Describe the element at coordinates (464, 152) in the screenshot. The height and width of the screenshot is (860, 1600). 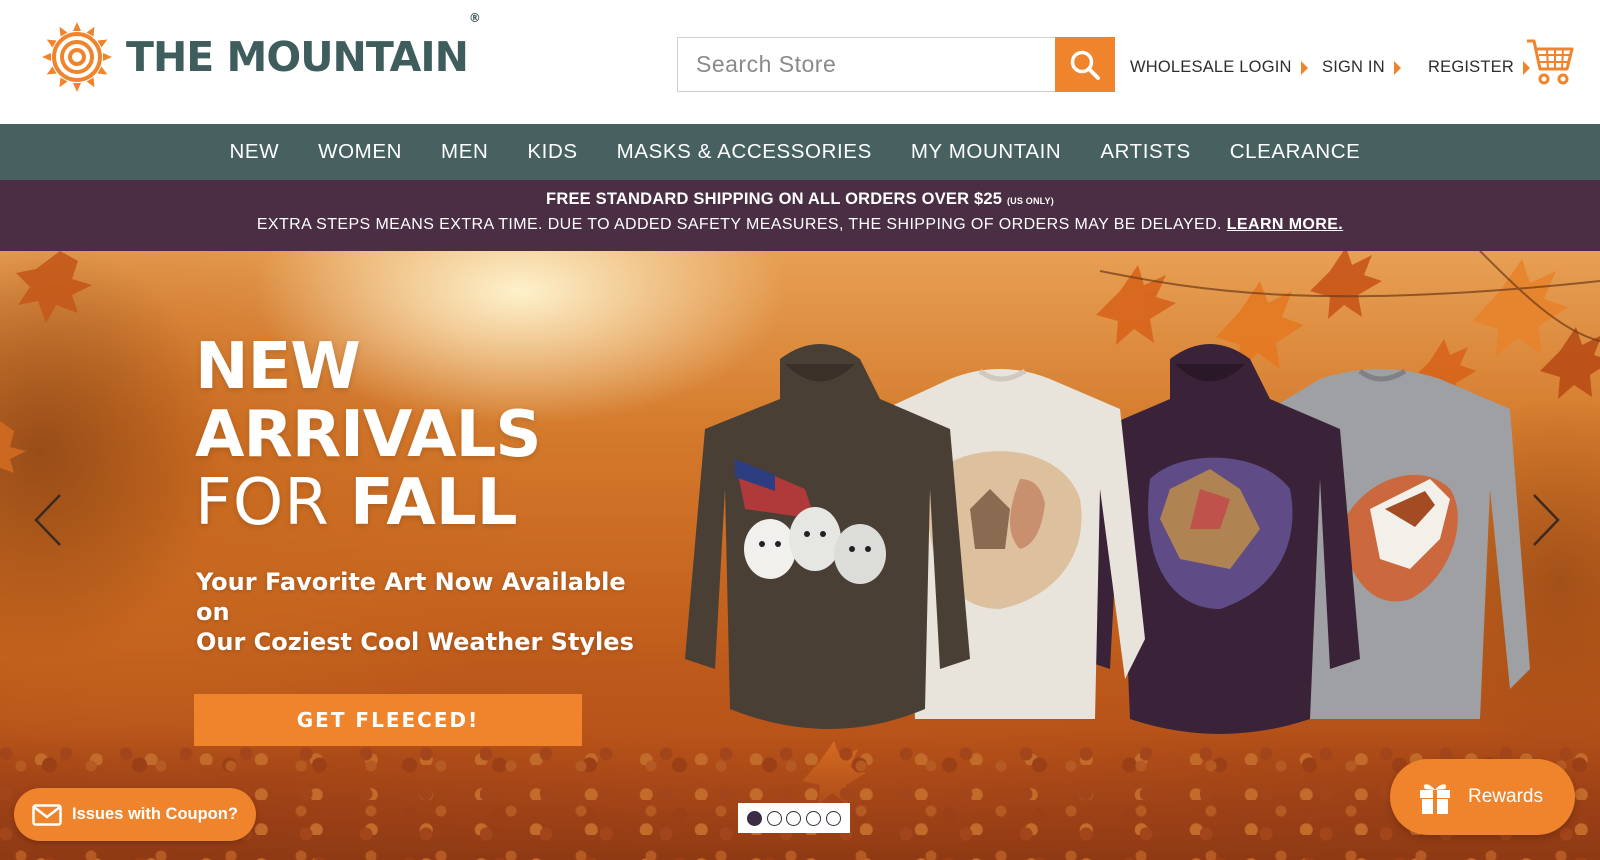
I see `nav-item-men: MEN` at that location.